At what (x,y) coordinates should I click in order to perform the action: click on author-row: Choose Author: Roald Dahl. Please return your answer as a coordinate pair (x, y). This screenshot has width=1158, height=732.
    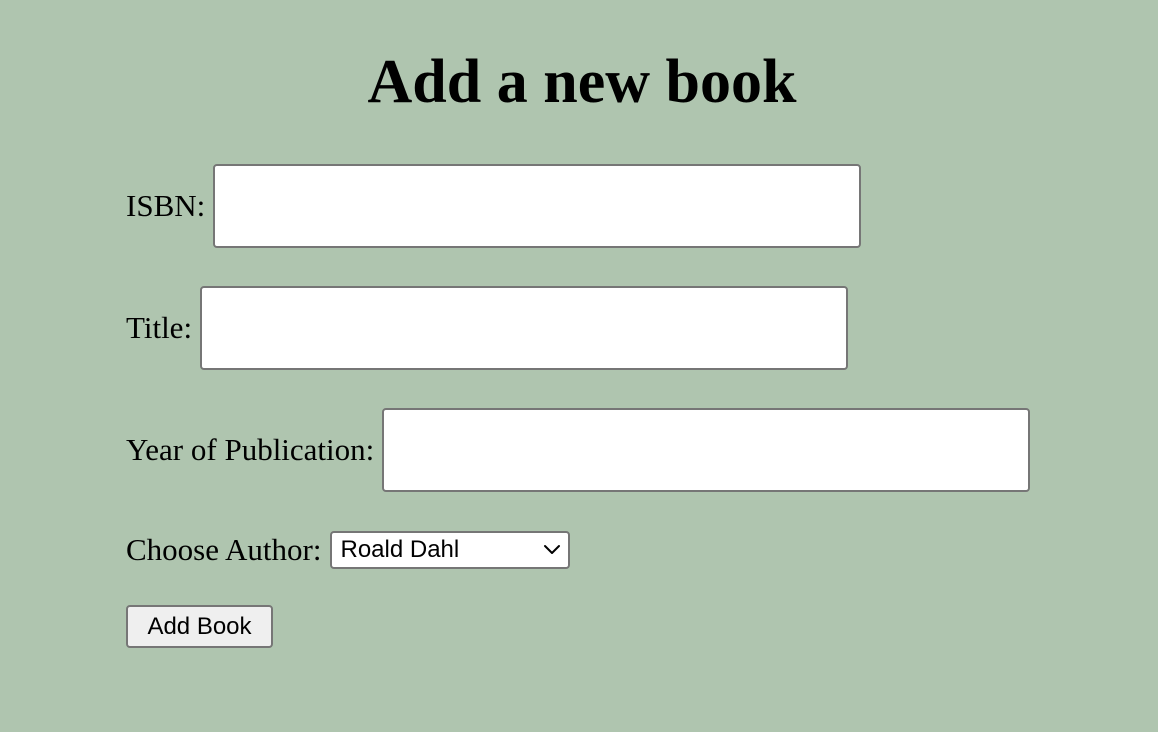
    Looking at the image, I should click on (348, 550).